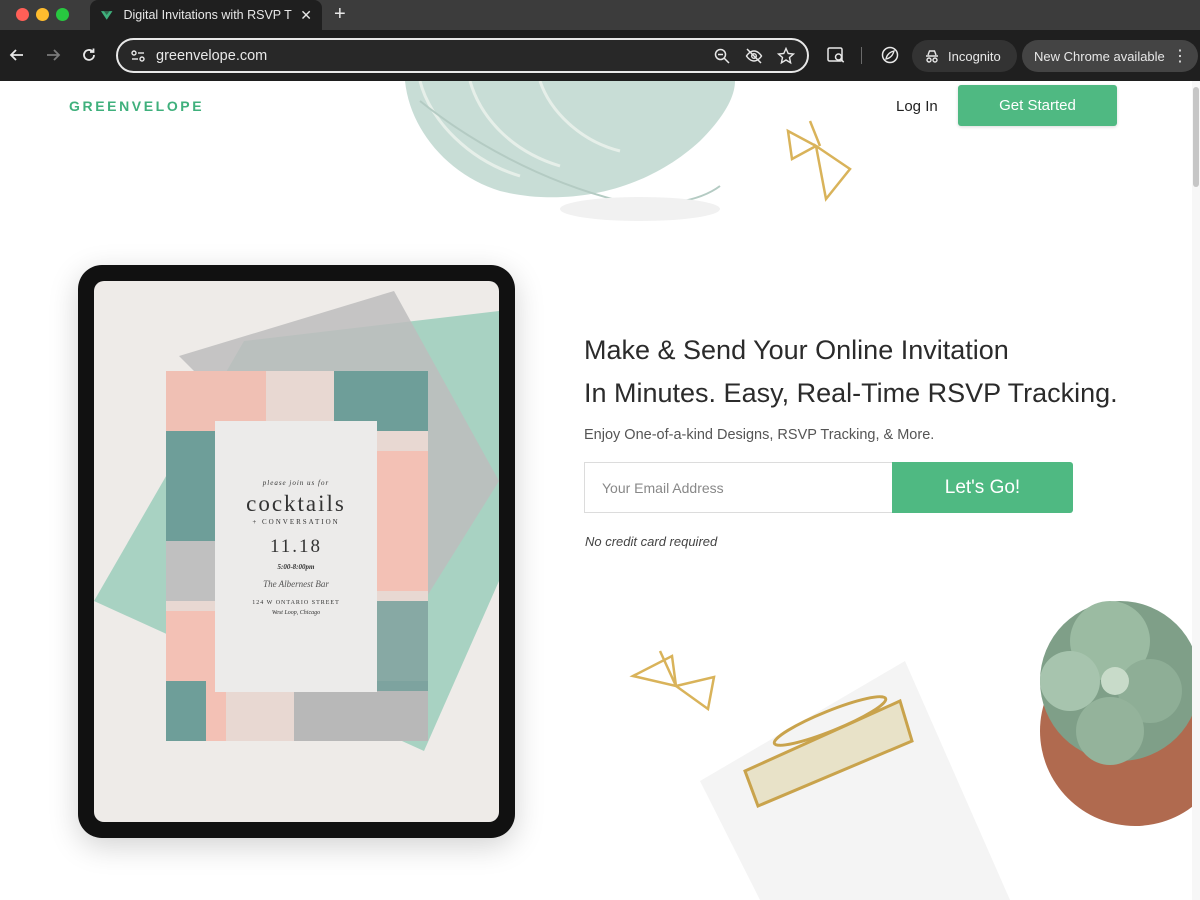  Describe the element at coordinates (136, 106) in the screenshot. I see `greenvelope-logo: GREENVELOPE` at that location.